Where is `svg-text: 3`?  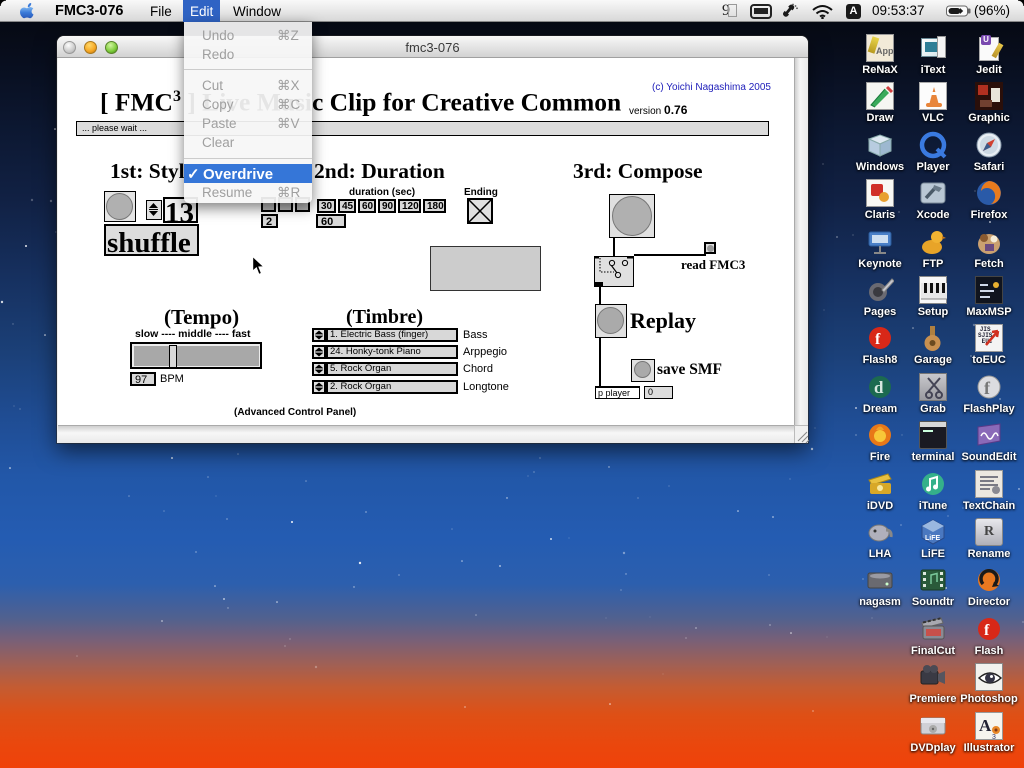
svg-text: 3 is located at coordinates (994, 737).